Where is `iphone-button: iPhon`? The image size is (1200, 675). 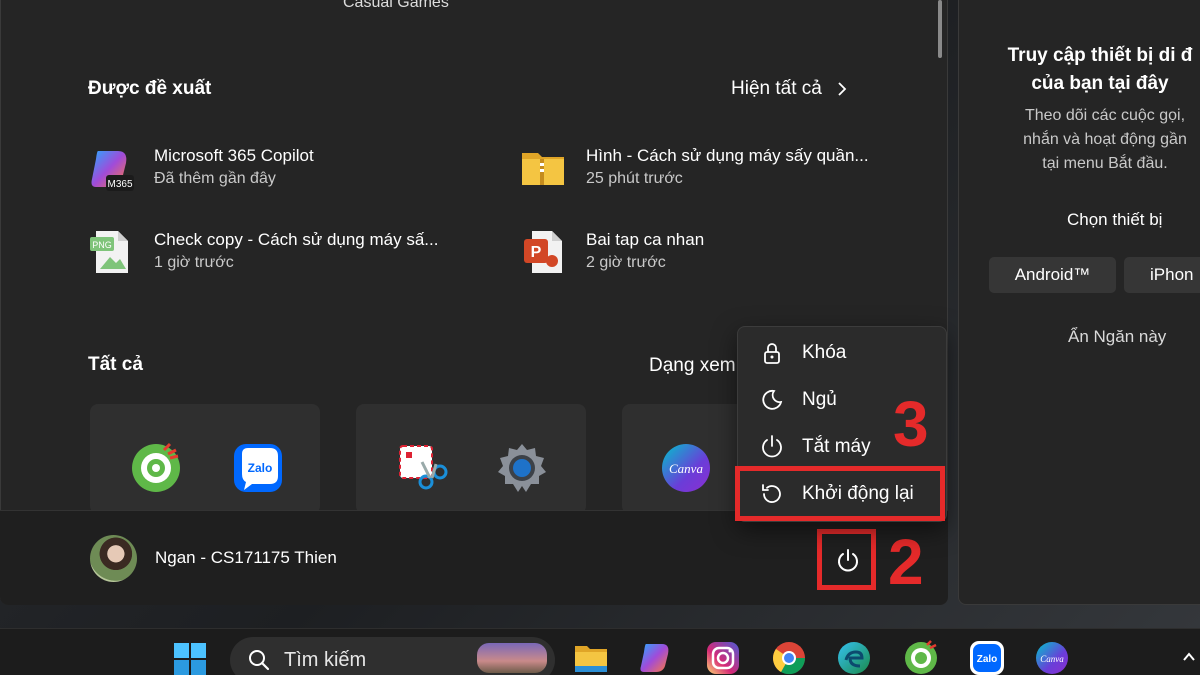
iphone-button: iPhon is located at coordinates (1162, 275).